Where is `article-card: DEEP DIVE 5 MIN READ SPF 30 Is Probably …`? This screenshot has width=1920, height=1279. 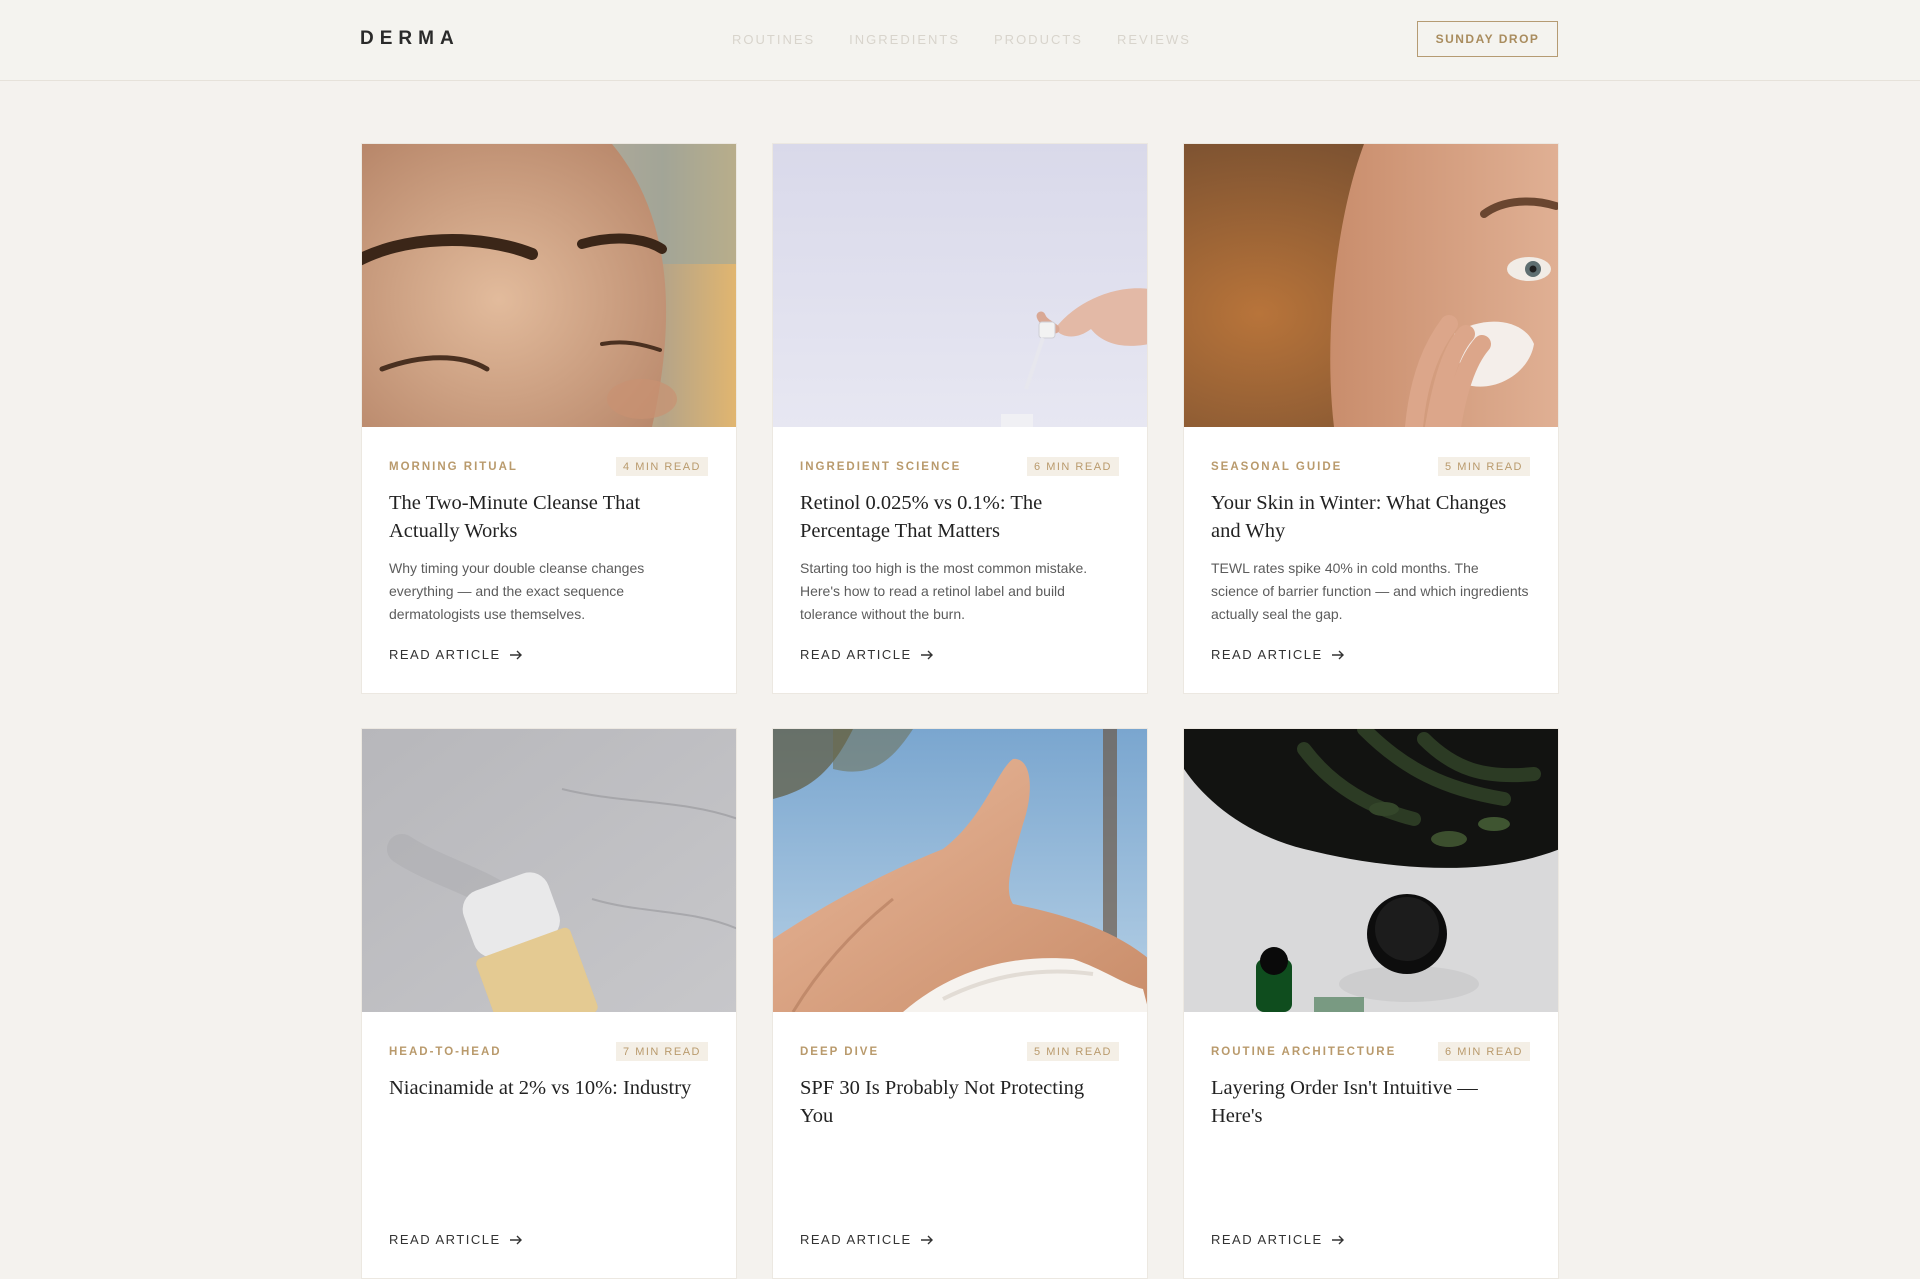
article-card: DEEP DIVE 5 MIN READ SPF 30 Is Probably … is located at coordinates (960, 1003).